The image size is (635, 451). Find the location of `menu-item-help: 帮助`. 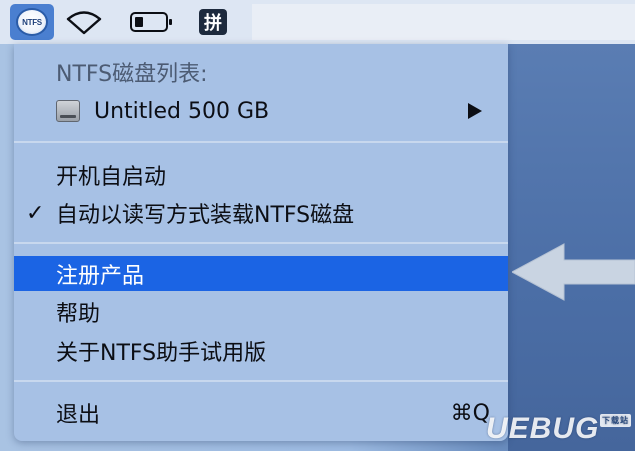

menu-item-help: 帮助 is located at coordinates (261, 312).